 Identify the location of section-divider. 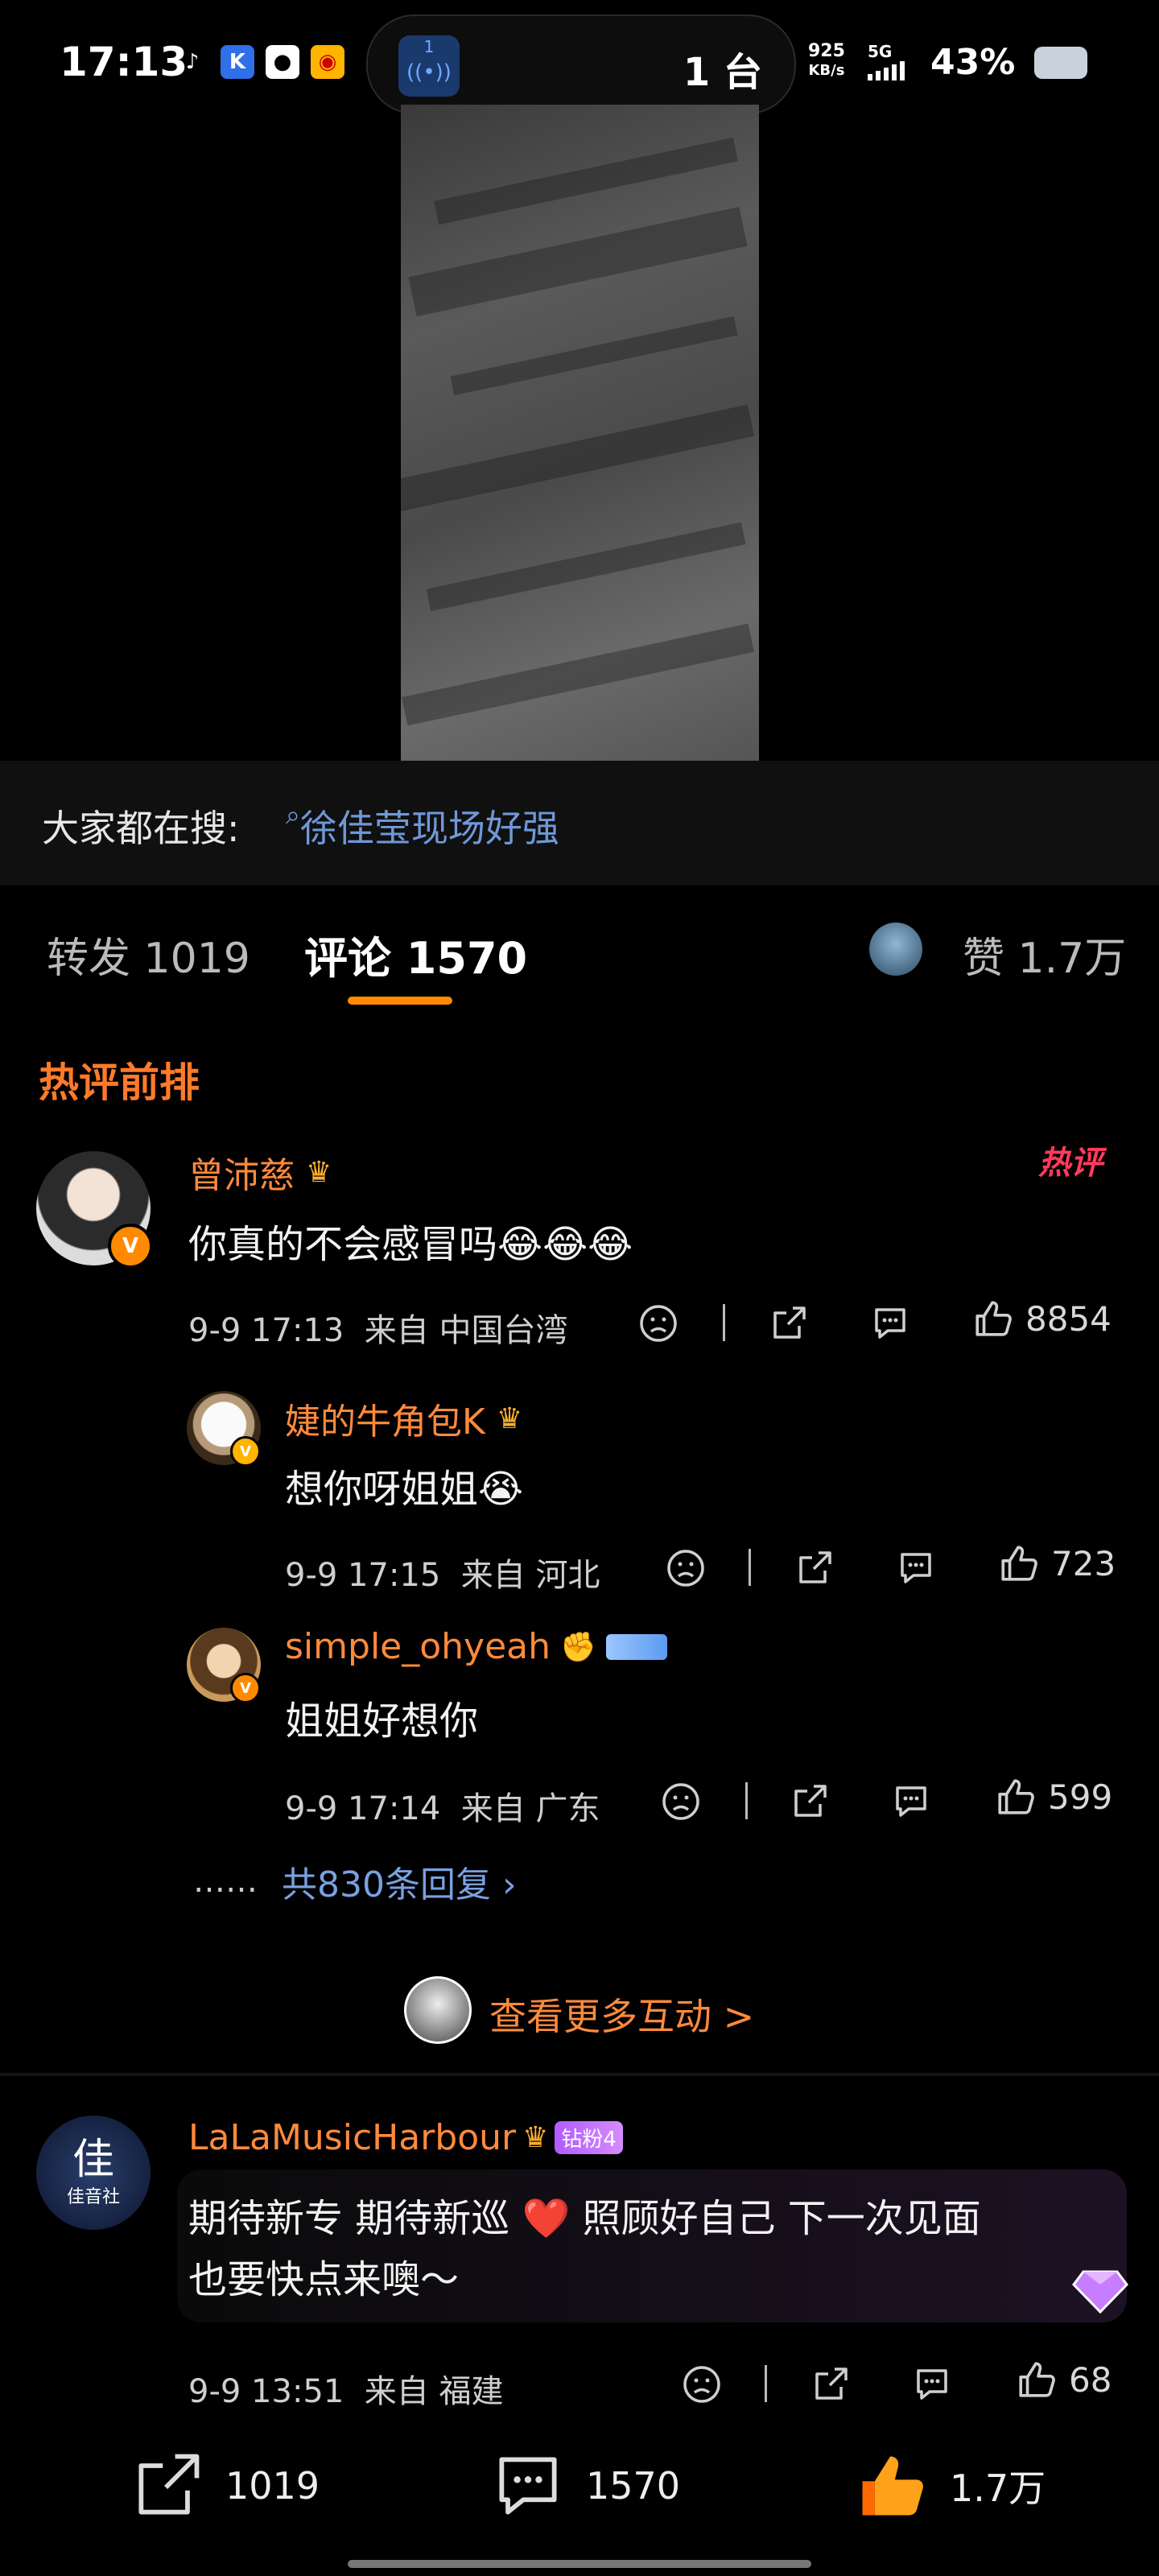
(579, 2074).